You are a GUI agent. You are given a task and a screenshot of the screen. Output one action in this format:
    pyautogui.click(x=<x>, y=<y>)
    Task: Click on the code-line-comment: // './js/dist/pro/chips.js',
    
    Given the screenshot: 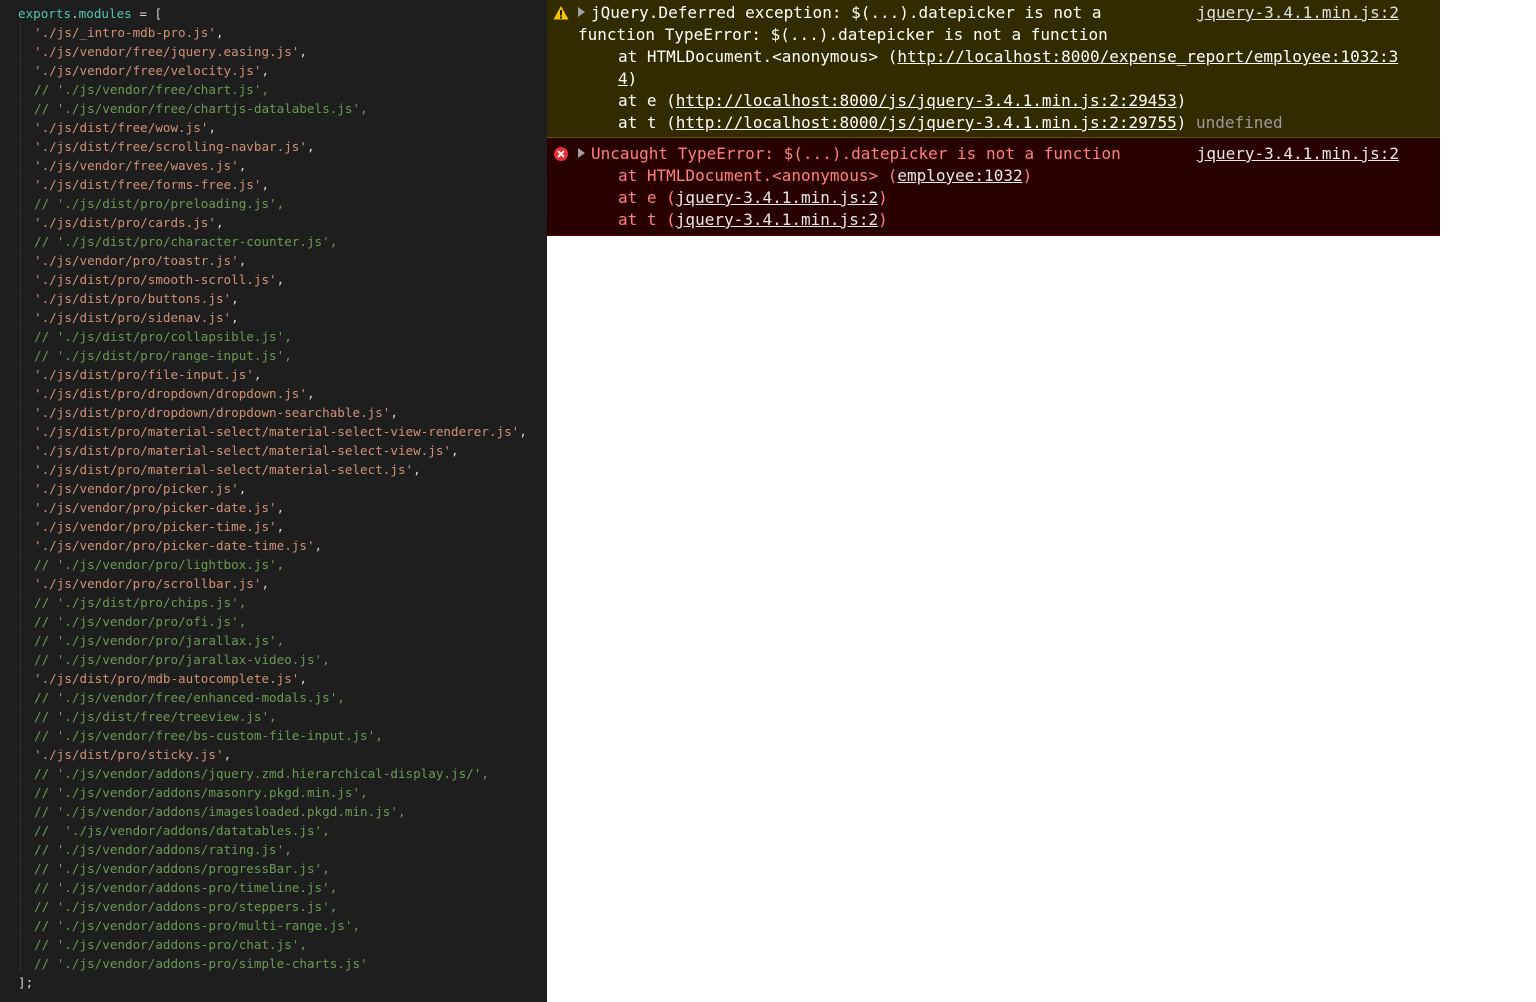 What is the action you would take?
    pyautogui.click(x=273, y=602)
    